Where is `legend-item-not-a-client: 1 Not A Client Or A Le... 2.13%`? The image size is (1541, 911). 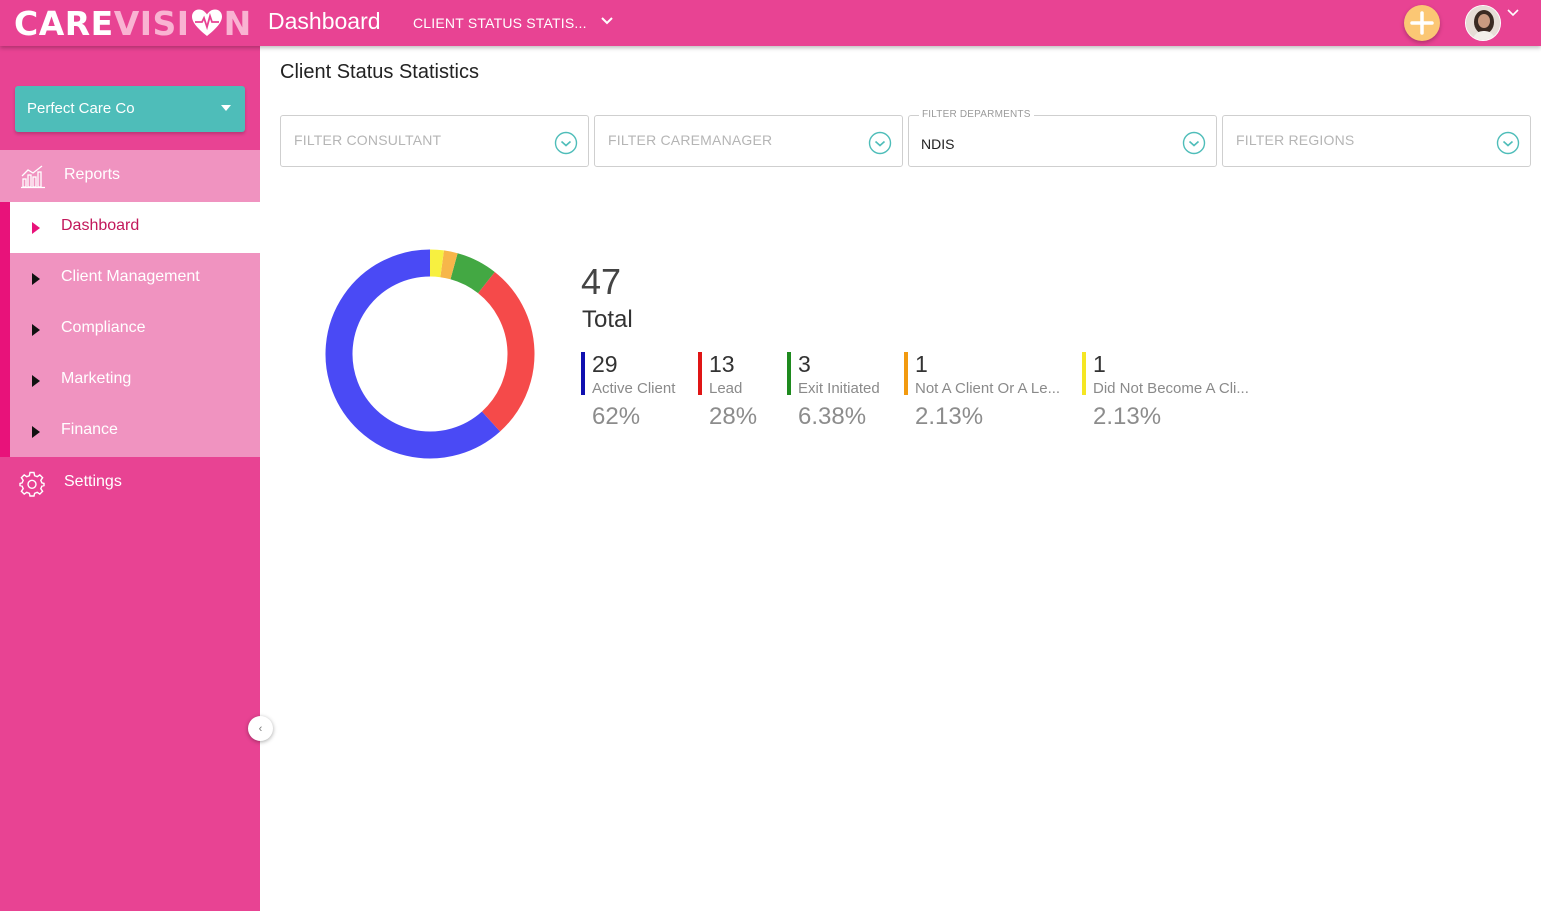
legend-item-not-a-client: 1 Not A Client Or A Le... 2.13% is located at coordinates (989, 391).